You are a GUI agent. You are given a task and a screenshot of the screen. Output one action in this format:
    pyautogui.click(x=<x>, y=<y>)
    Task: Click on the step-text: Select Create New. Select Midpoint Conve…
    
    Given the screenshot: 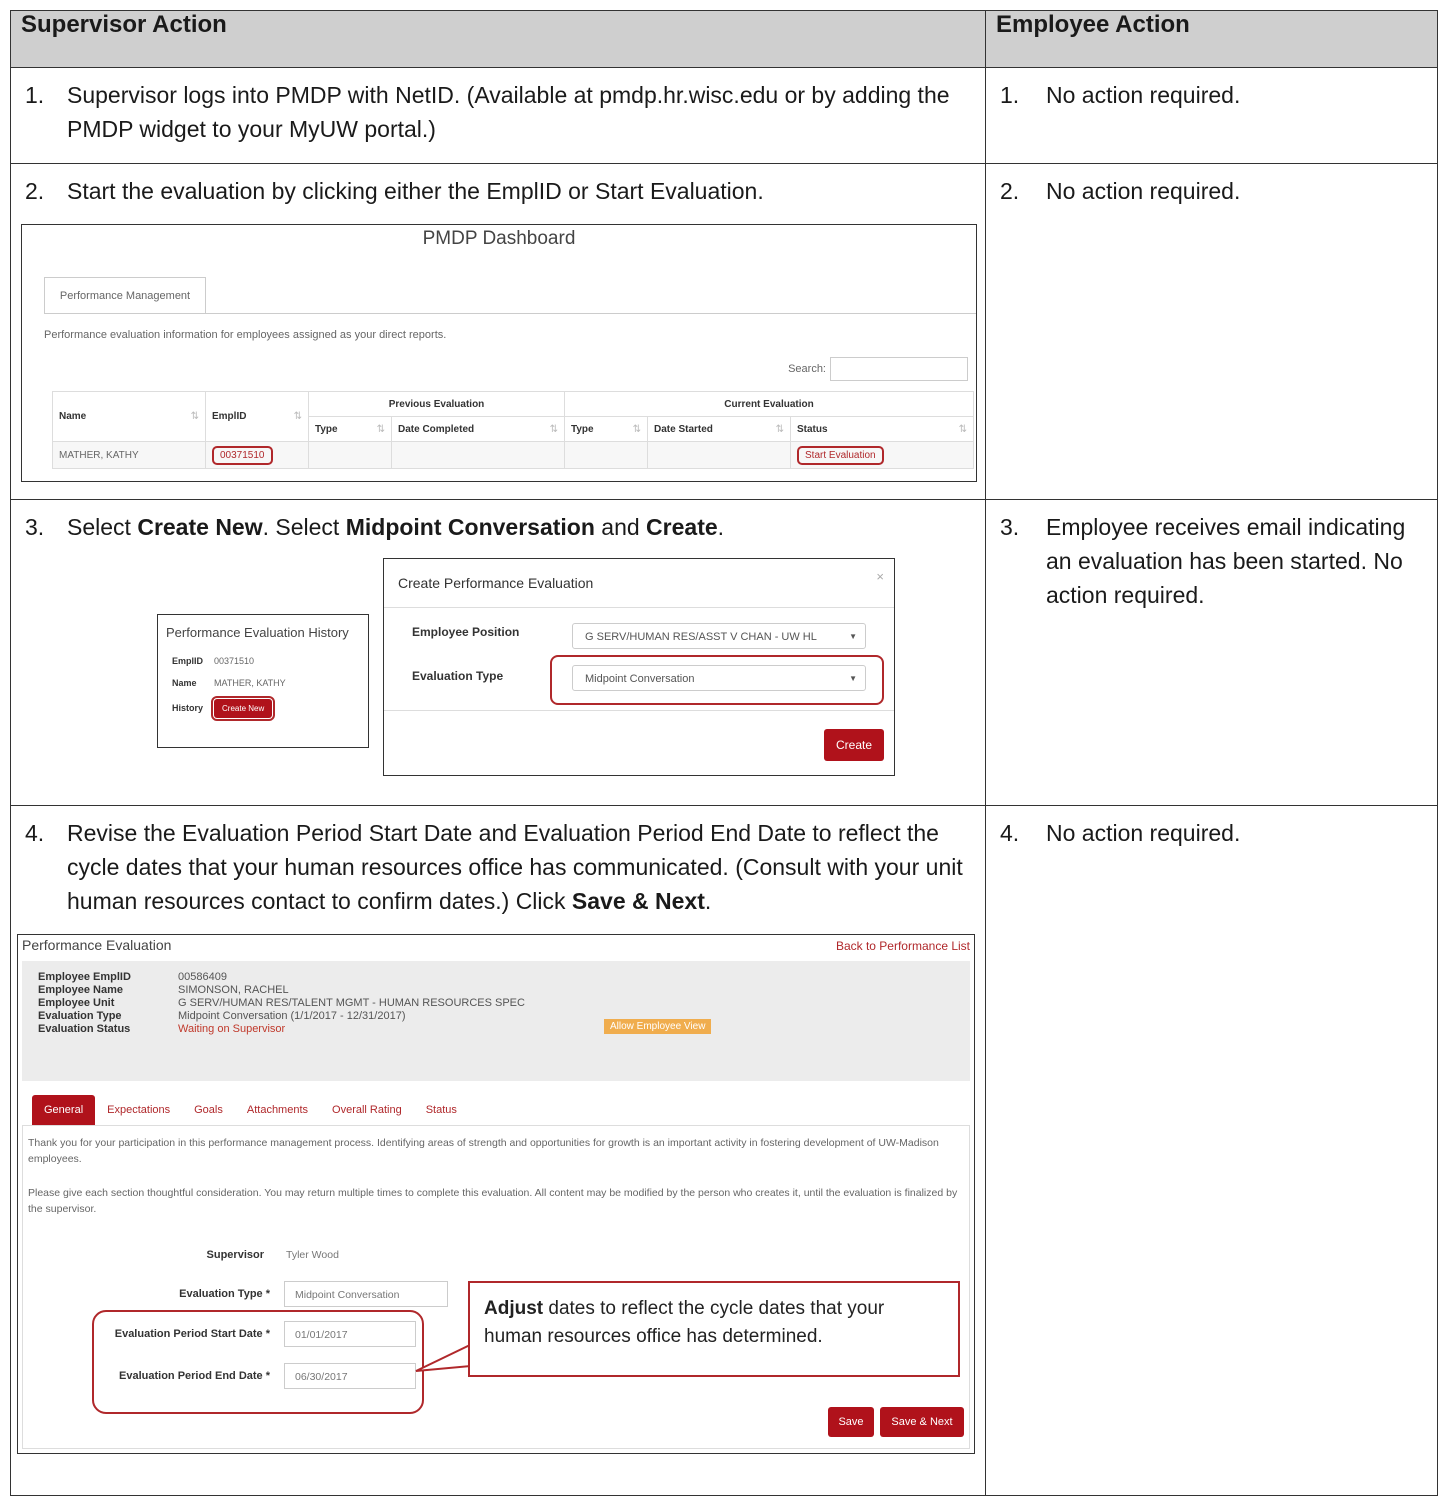 What is the action you would take?
    pyautogui.click(x=396, y=527)
    